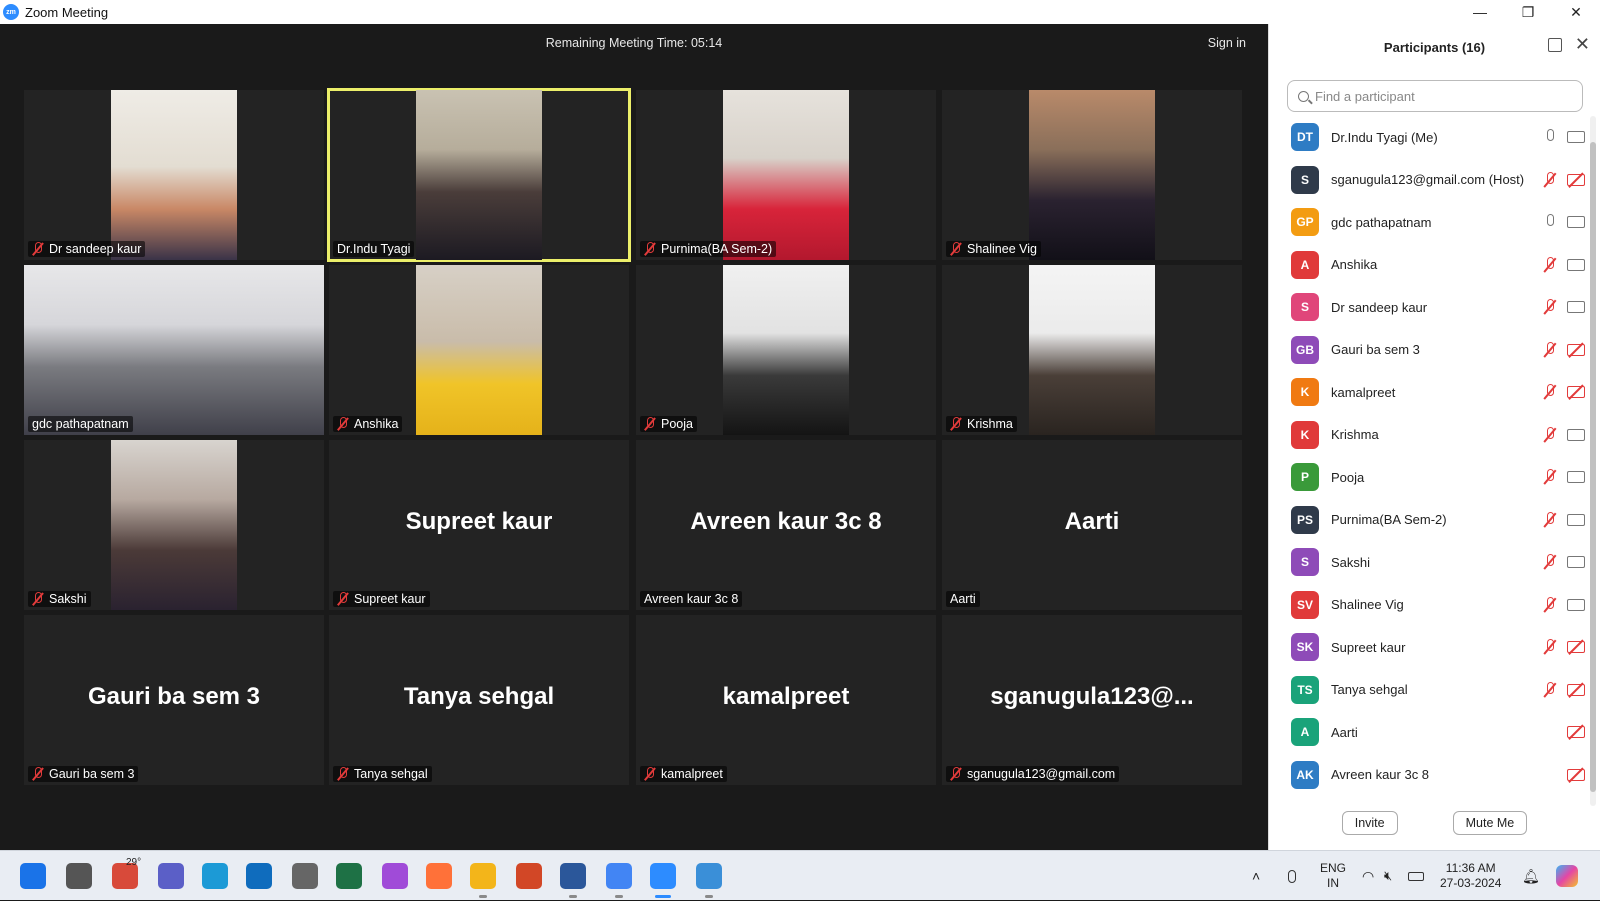 Image resolution: width=1600 pixels, height=901 pixels. Describe the element at coordinates (573, 876) in the screenshot. I see `word-icon` at that location.